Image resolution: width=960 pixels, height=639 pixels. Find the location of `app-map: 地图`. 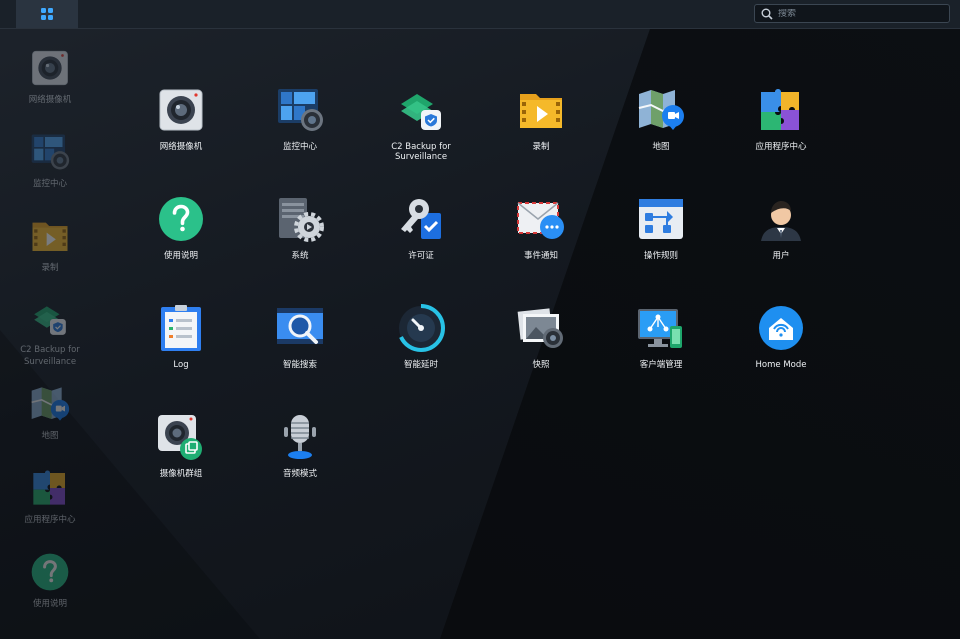

app-map: 地图 is located at coordinates (661, 136).